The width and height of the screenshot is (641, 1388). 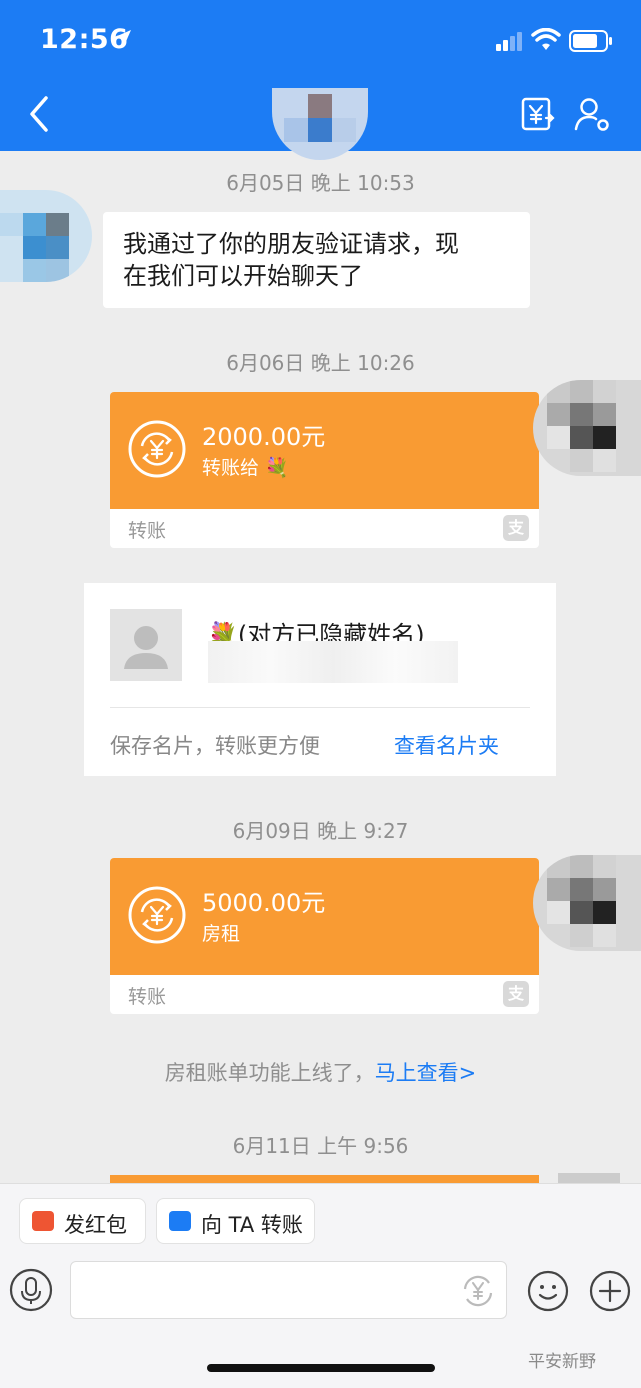 I want to click on profile-settings-icon, so click(x=592, y=114).